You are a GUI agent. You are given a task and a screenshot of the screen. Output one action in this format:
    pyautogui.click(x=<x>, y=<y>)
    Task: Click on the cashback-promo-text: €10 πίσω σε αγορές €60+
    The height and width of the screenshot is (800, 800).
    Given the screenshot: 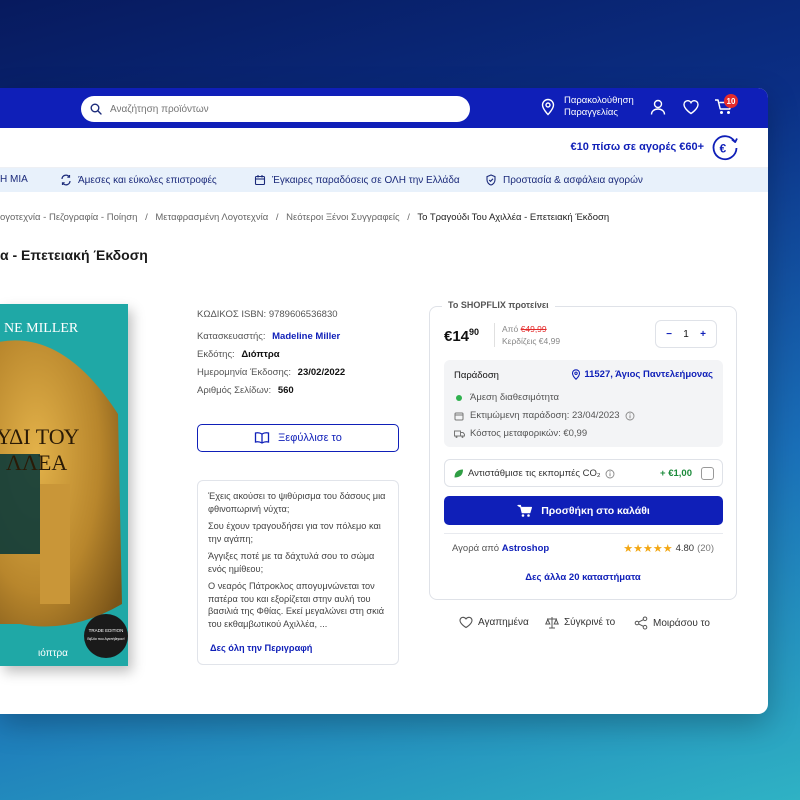 What is the action you would take?
    pyautogui.click(x=637, y=147)
    